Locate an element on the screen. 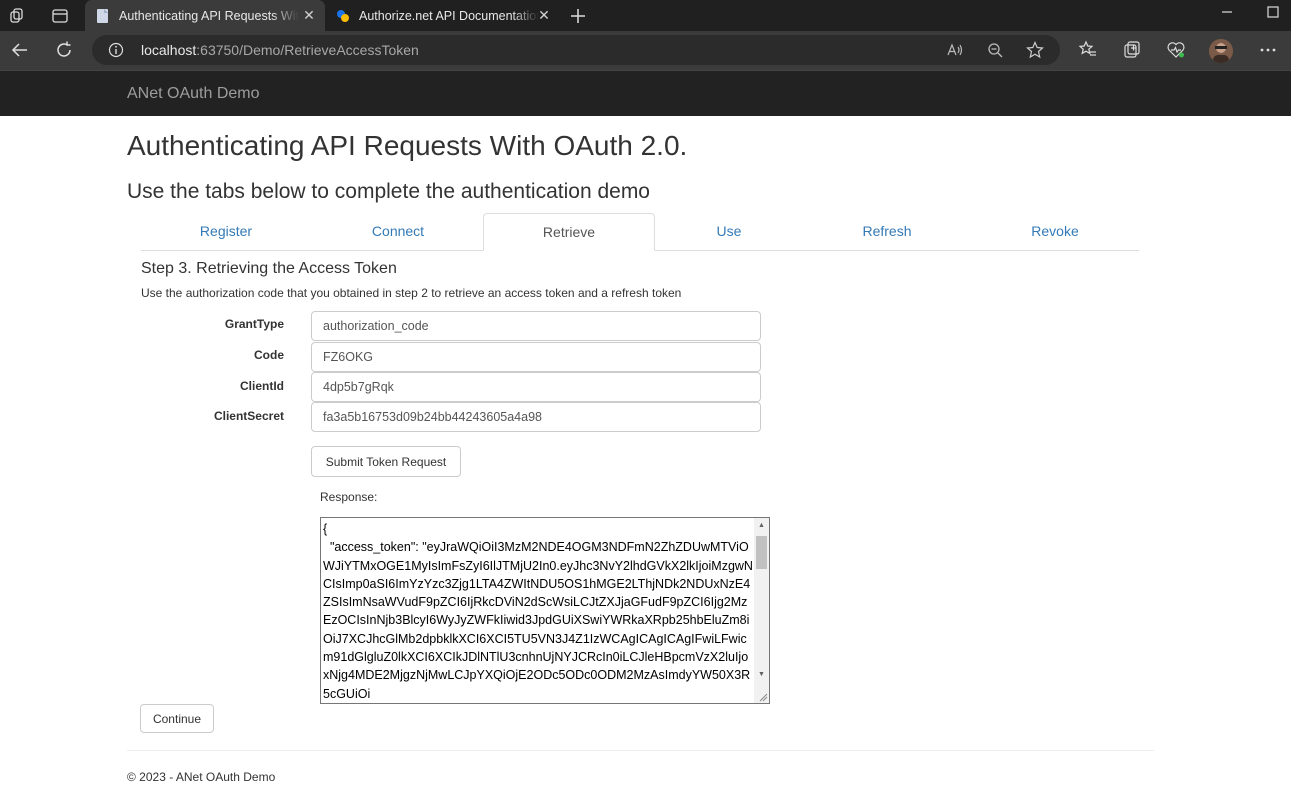 Image resolution: width=1291 pixels, height=807 pixels. footer-divider is located at coordinates (640, 750).